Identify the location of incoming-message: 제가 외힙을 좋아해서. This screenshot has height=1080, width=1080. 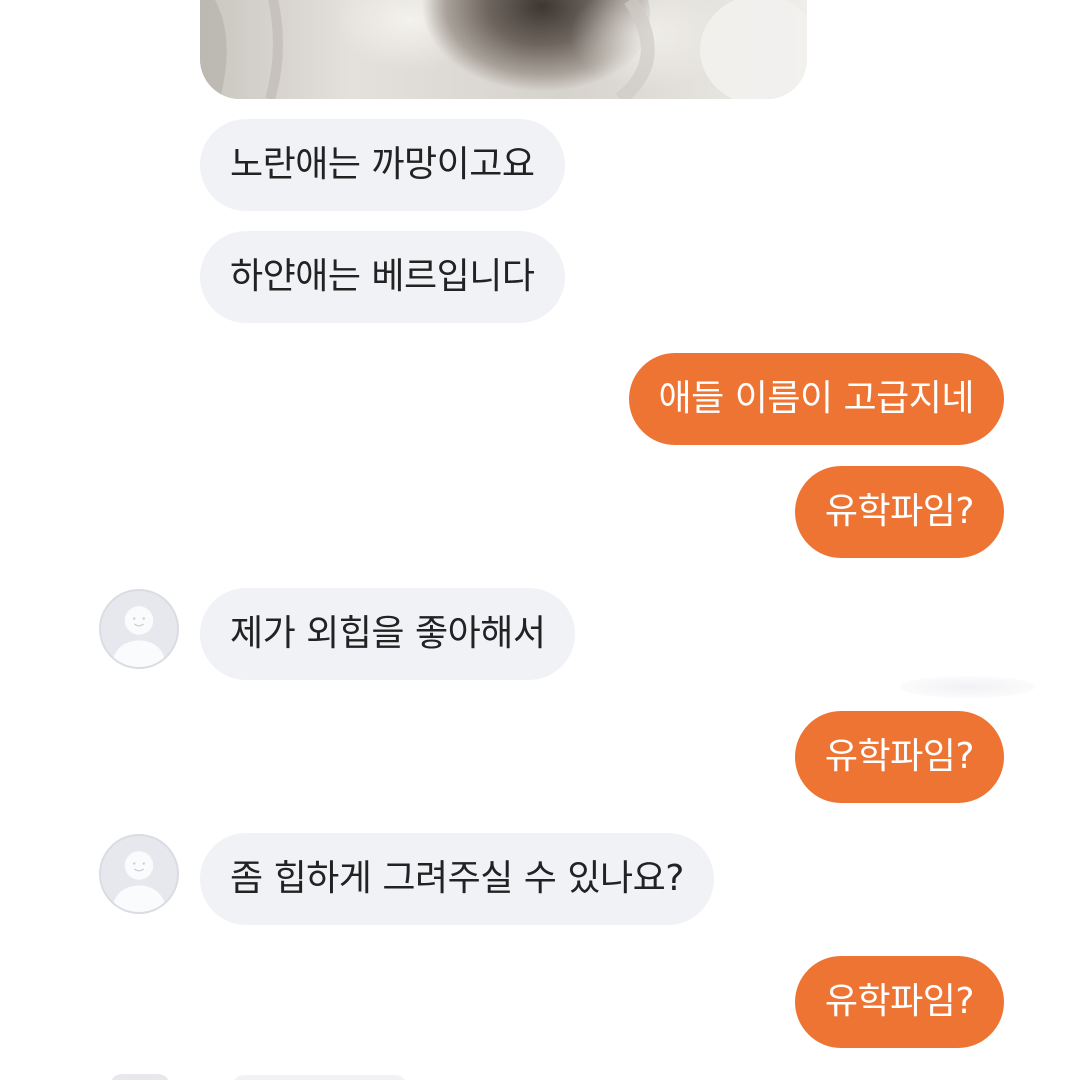
(388, 634).